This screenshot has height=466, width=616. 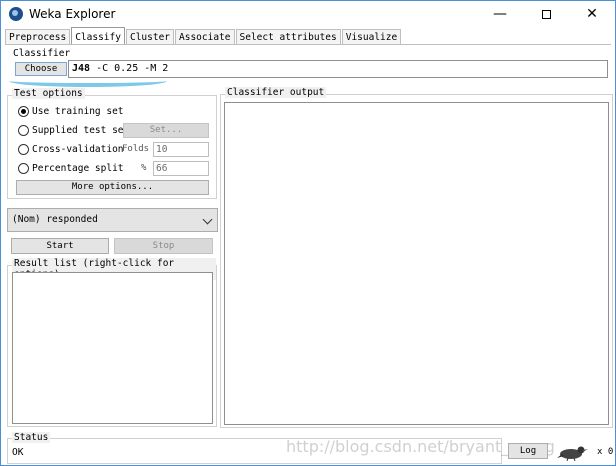 What do you see at coordinates (136, 149) in the screenshot?
I see `folds-label: Folds` at bounding box center [136, 149].